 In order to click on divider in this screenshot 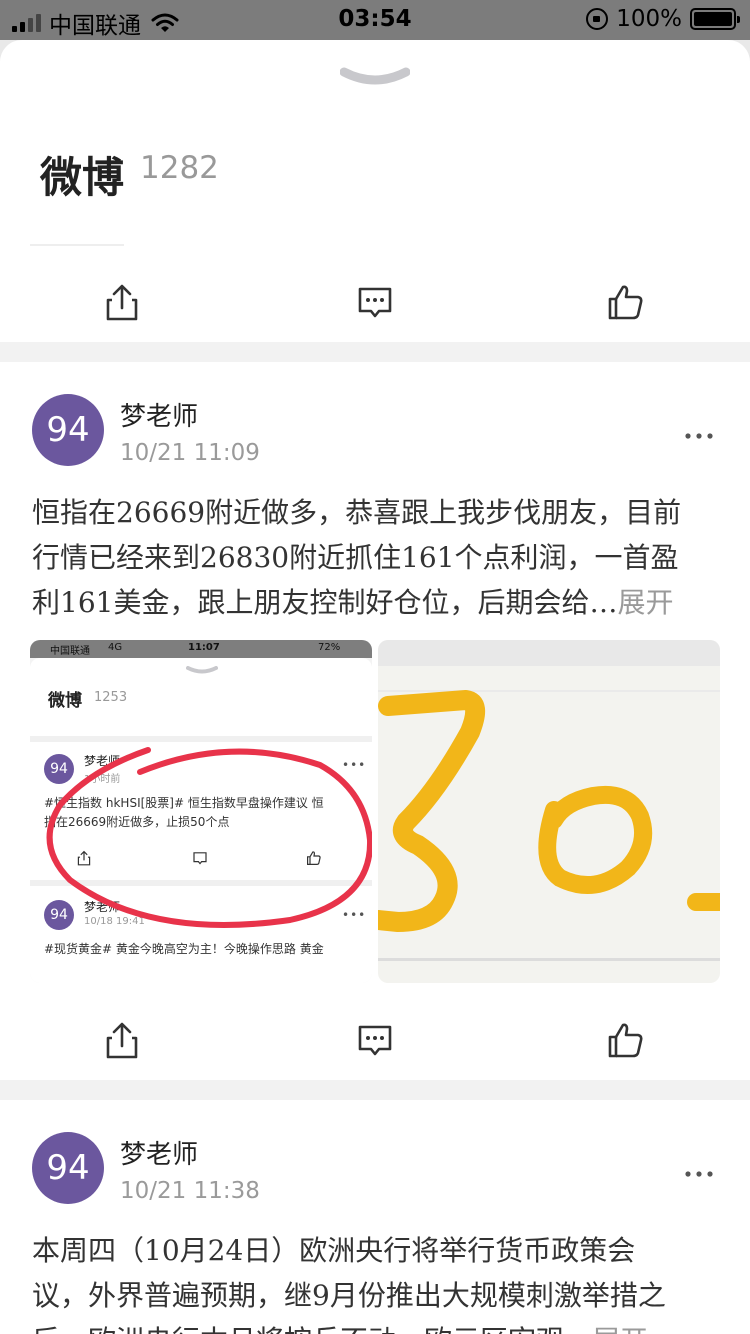, I will do `click(77, 242)`.